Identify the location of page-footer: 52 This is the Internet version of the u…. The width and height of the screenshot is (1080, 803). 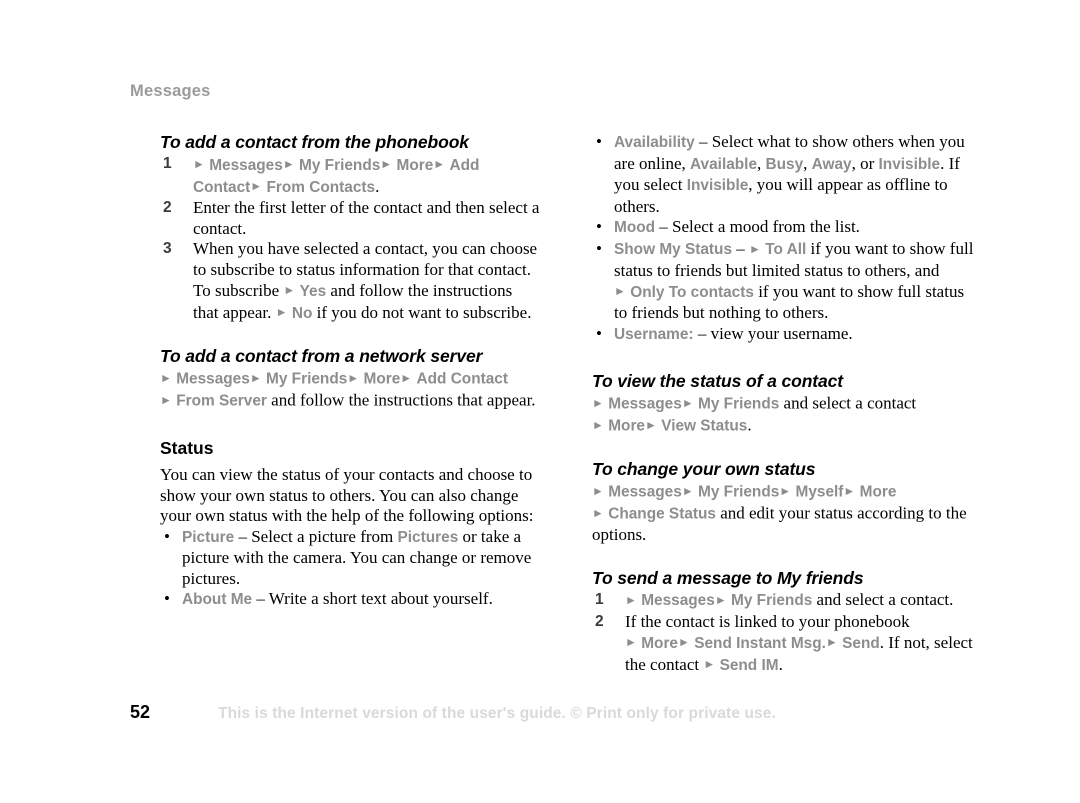
(540, 716).